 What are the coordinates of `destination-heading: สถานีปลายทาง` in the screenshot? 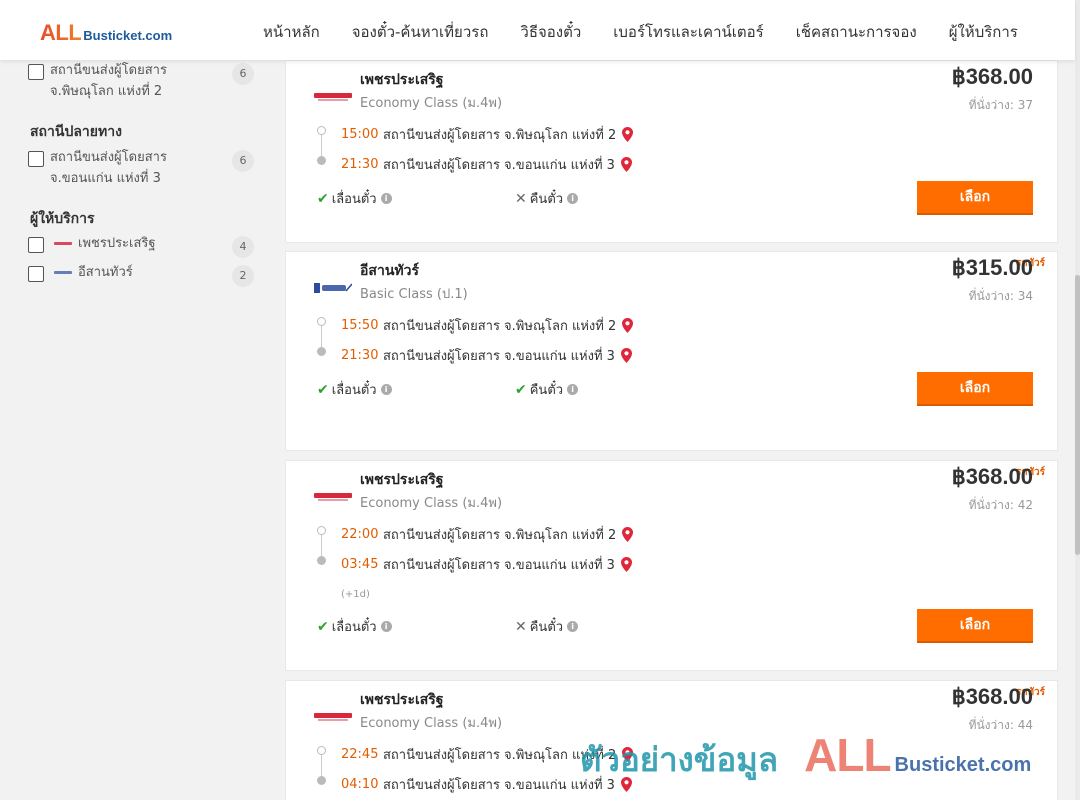 It's located at (76, 132).